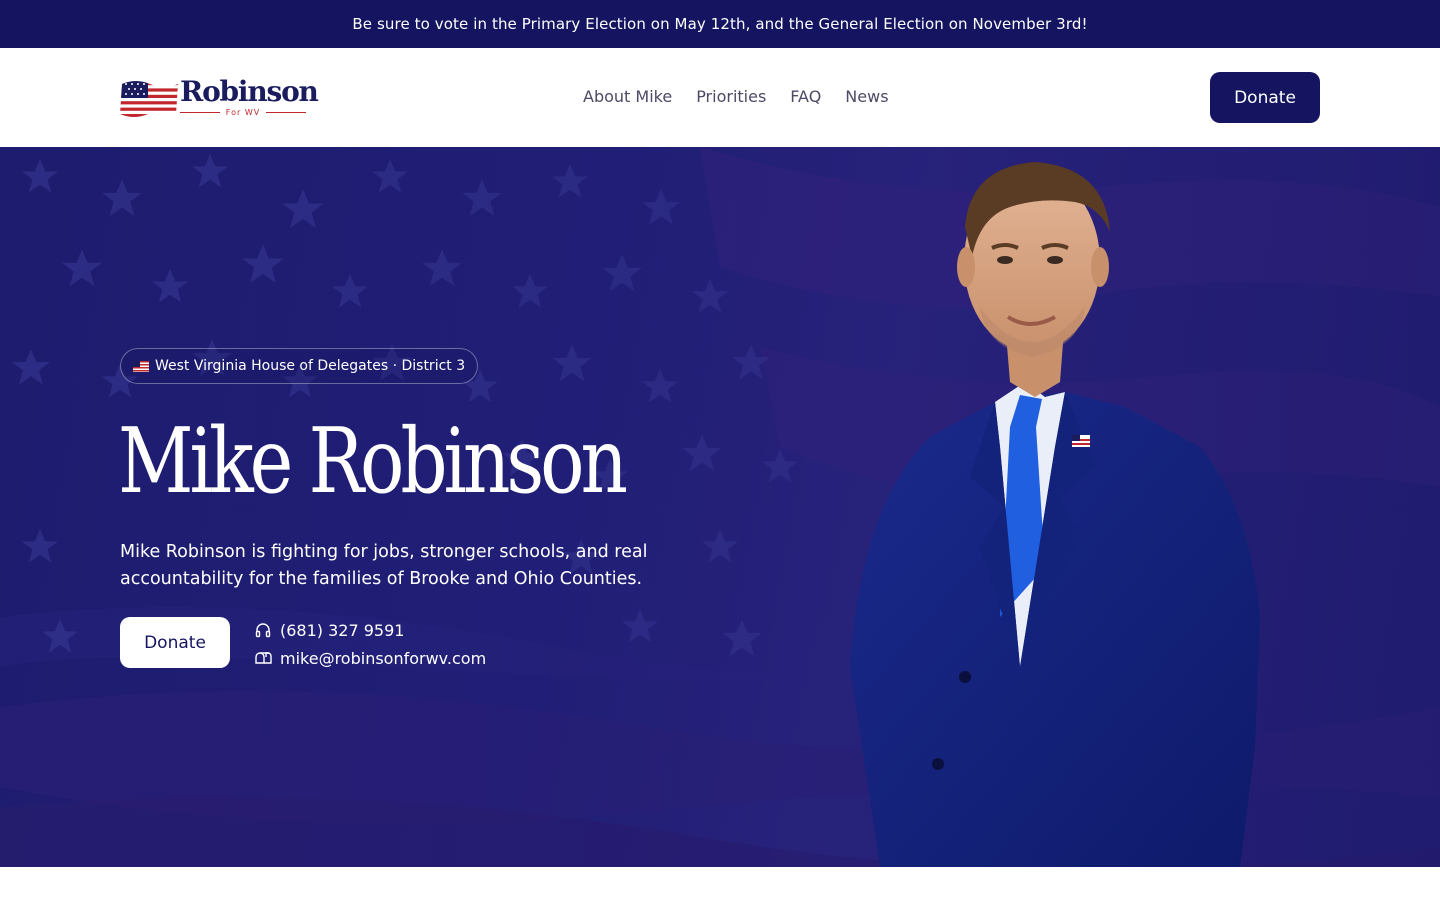 This screenshot has width=1440, height=900. What do you see at coordinates (373, 461) in the screenshot?
I see `hero-title: Mike Robinson` at bounding box center [373, 461].